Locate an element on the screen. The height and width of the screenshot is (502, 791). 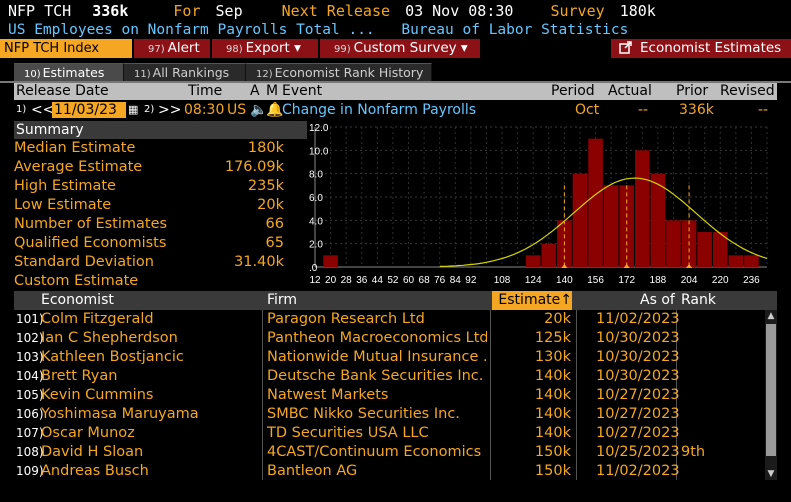
economist-estimates-button: Economist Estimates is located at coordinates (701, 48).